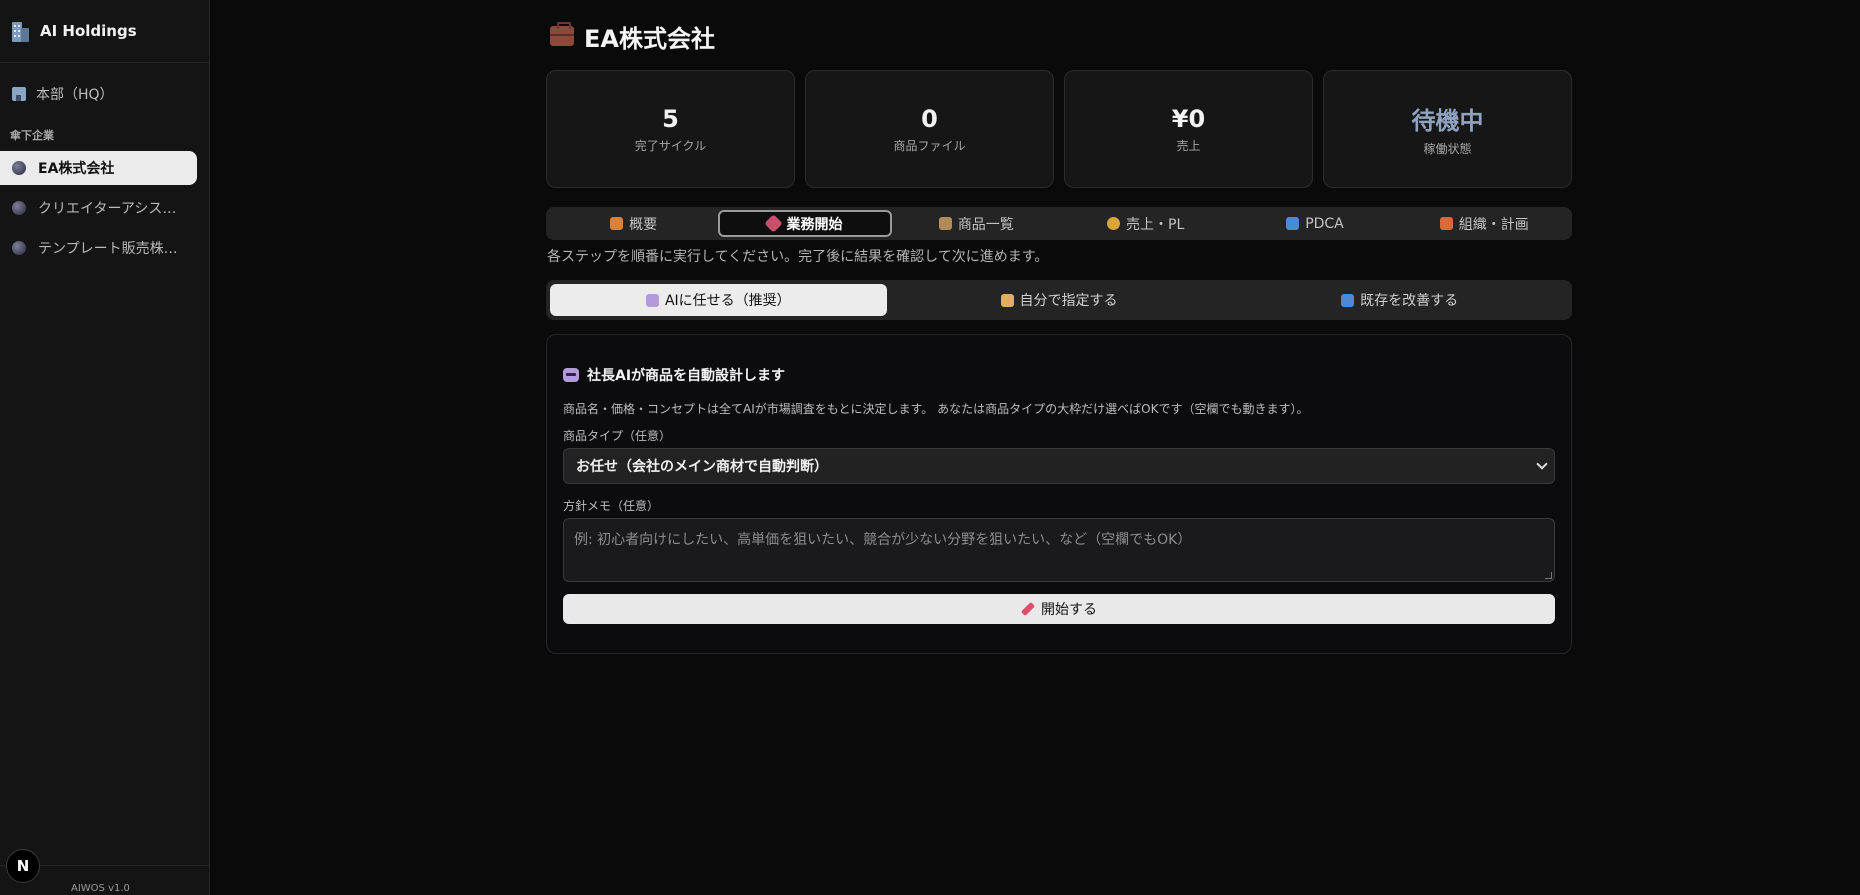 The width and height of the screenshot is (1860, 895). Describe the element at coordinates (1028, 609) in the screenshot. I see `syringe-icon` at that location.